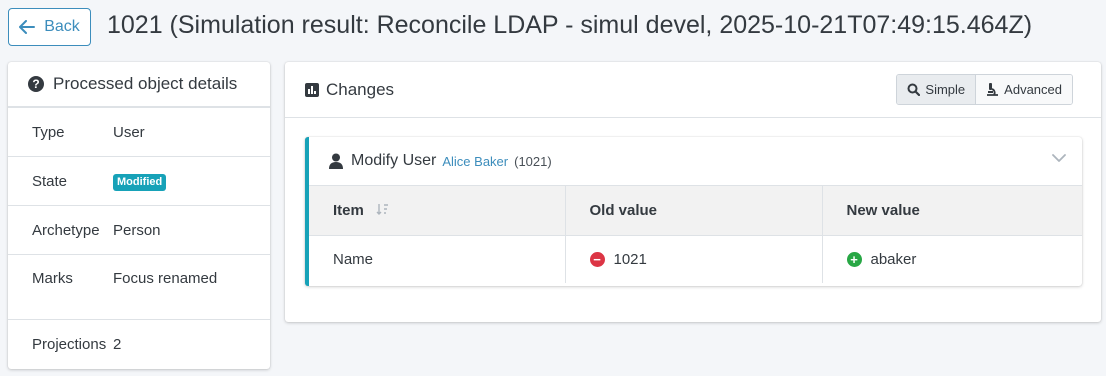  What do you see at coordinates (50, 181) in the screenshot?
I see `detail-key: State` at bounding box center [50, 181].